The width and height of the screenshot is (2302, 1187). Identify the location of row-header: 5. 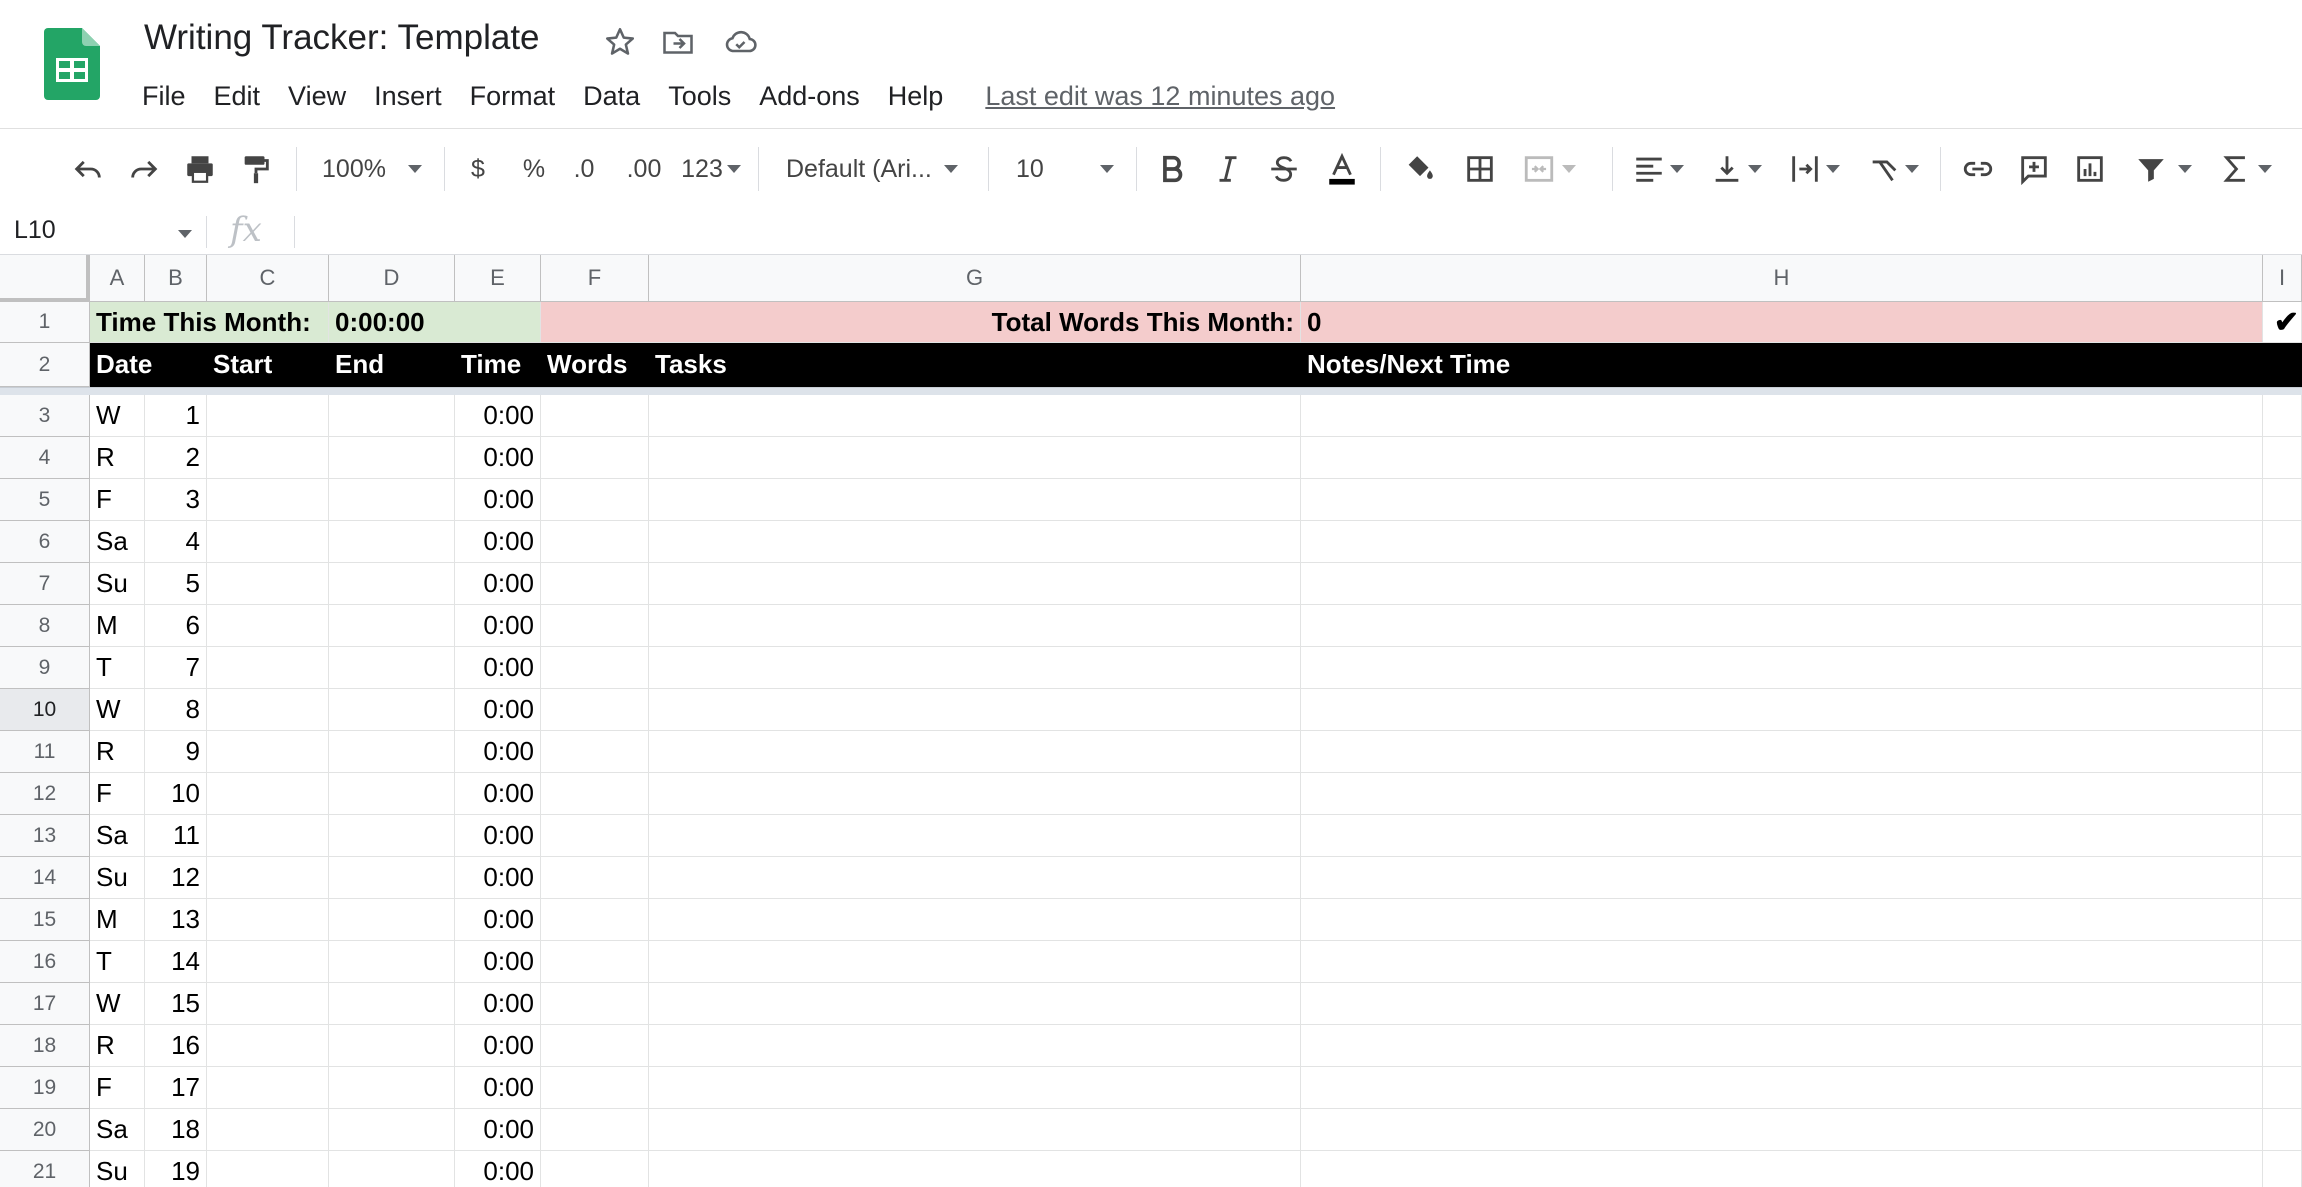
(45, 500).